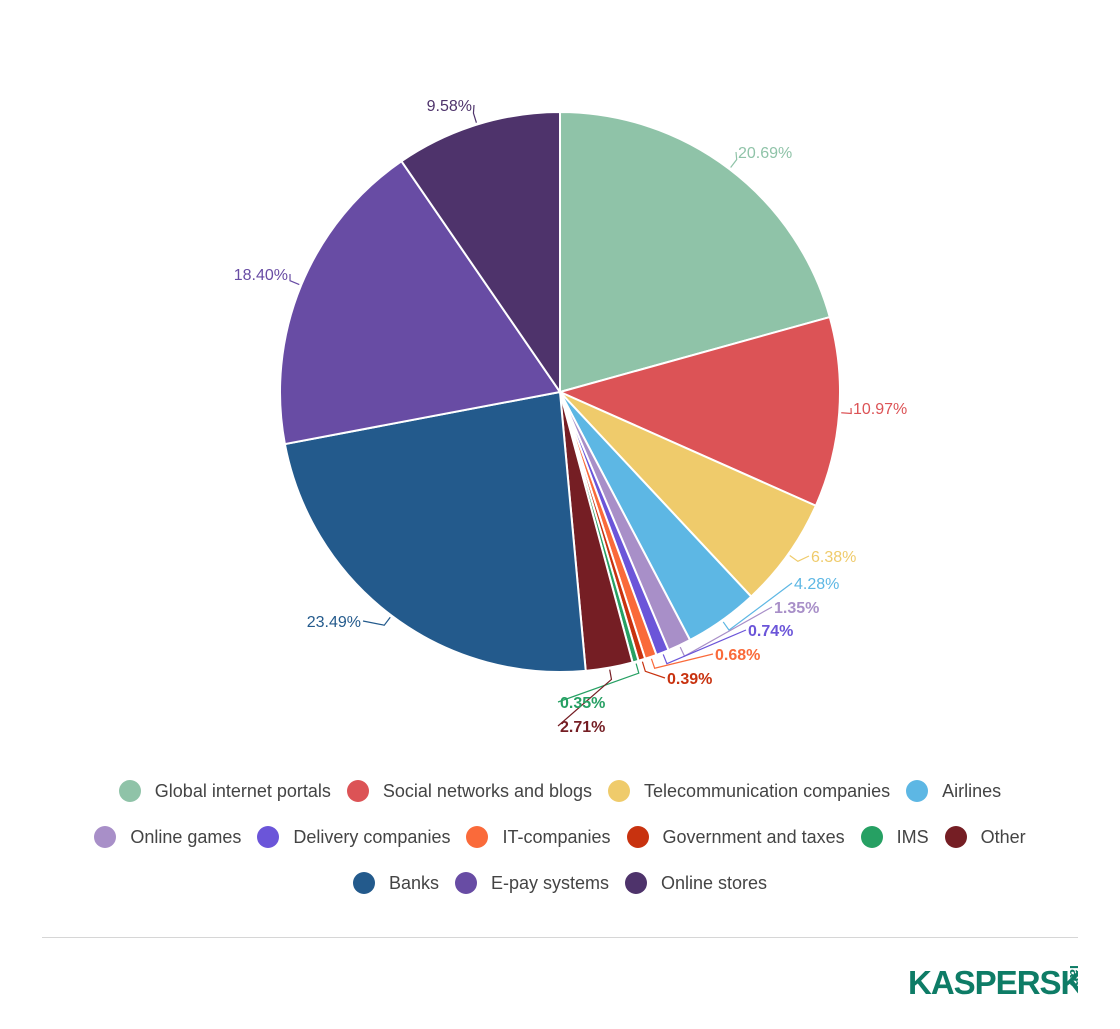 This screenshot has height=1029, width=1120. I want to click on legend-label: E-pay systems, so click(549, 882).